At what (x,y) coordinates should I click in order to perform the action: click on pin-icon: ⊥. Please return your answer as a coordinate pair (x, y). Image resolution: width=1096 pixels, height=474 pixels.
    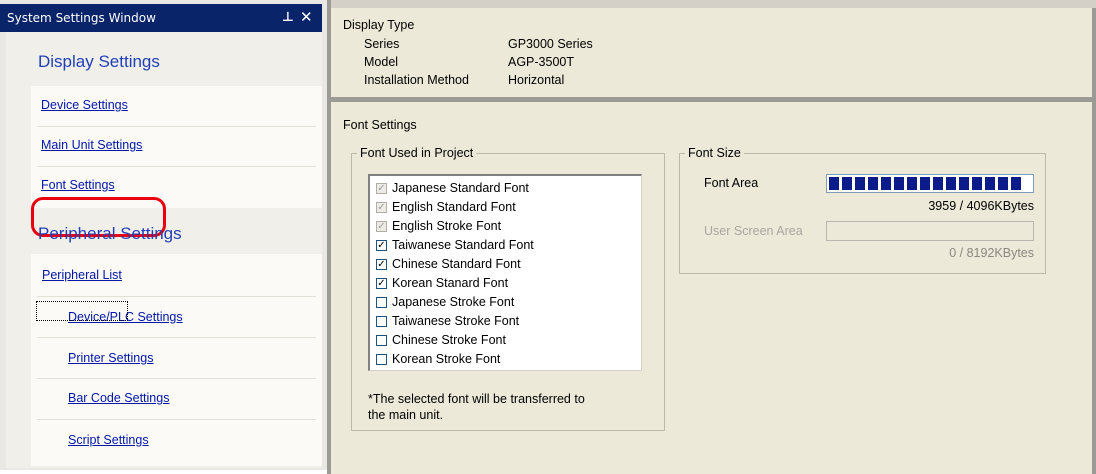
    Looking at the image, I should click on (288, 17).